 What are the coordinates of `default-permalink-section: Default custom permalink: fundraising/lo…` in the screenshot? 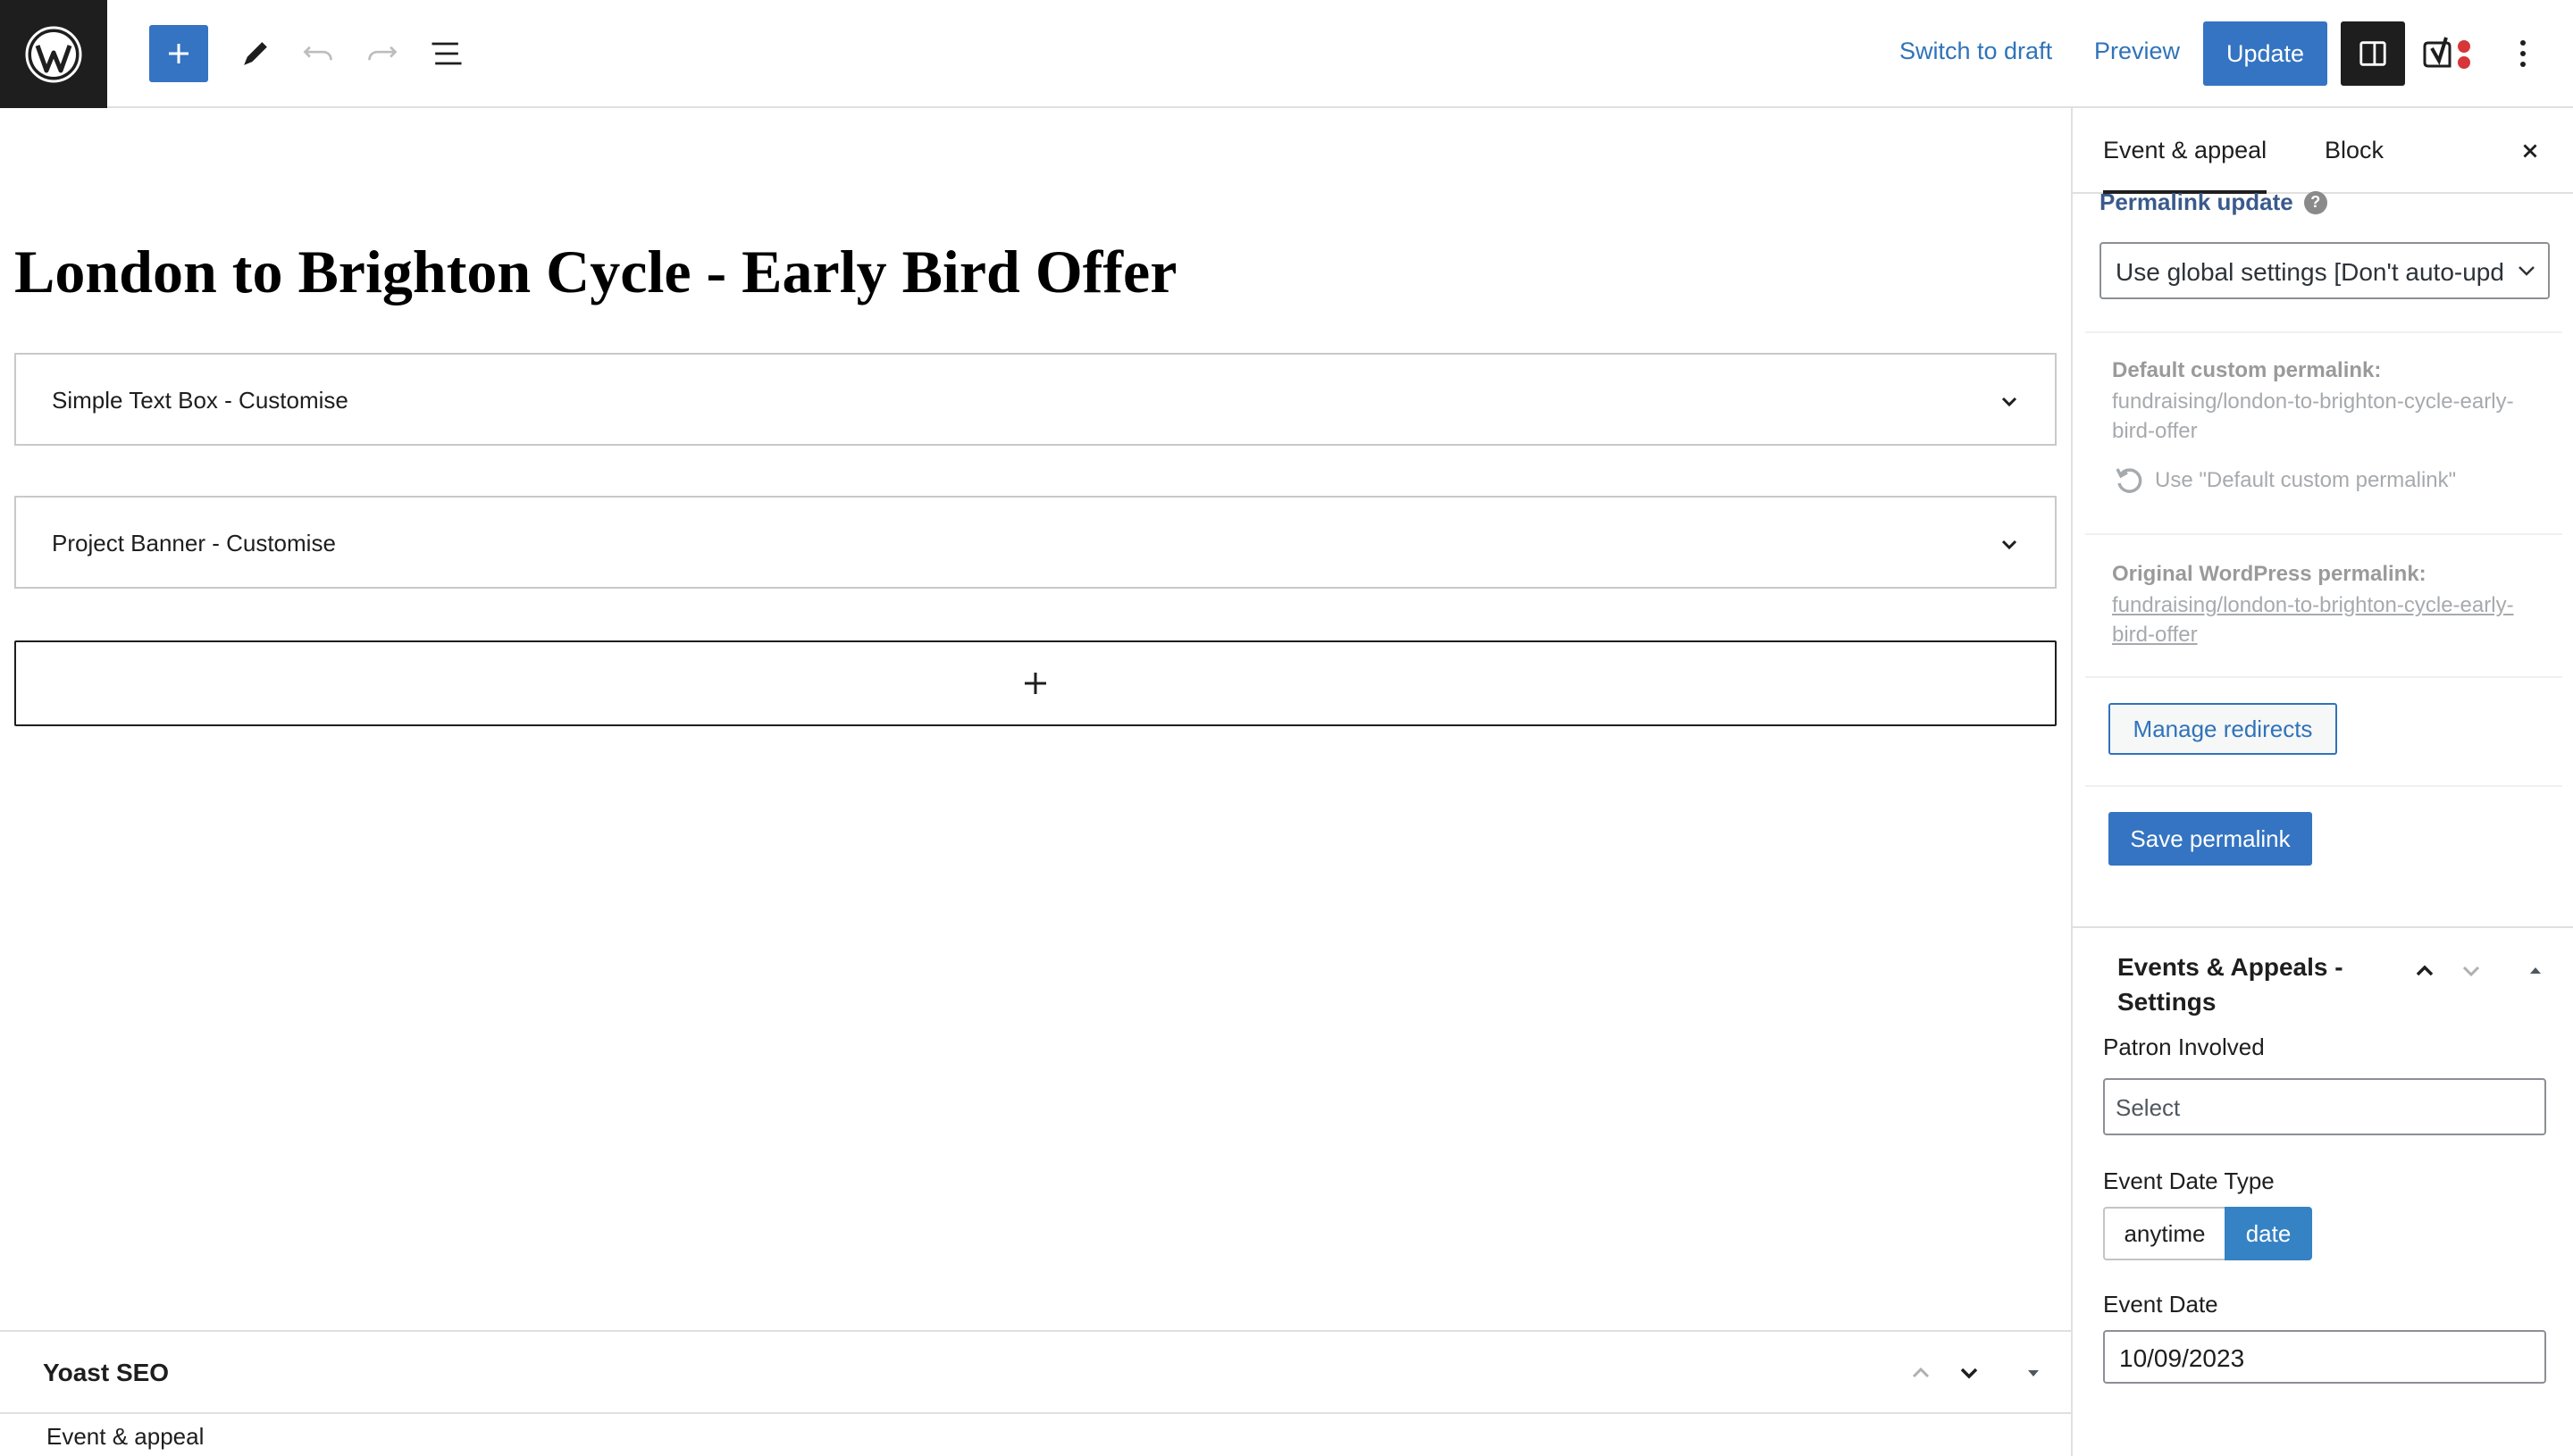 It's located at (2323, 433).